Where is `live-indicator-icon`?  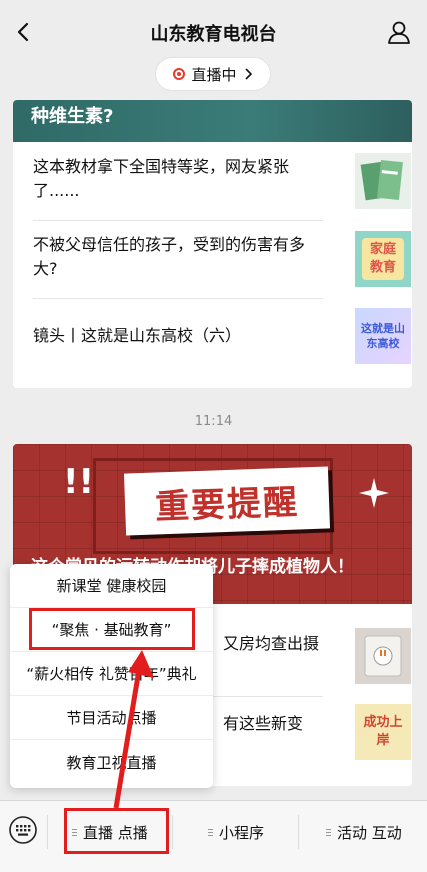
live-indicator-icon is located at coordinates (179, 74).